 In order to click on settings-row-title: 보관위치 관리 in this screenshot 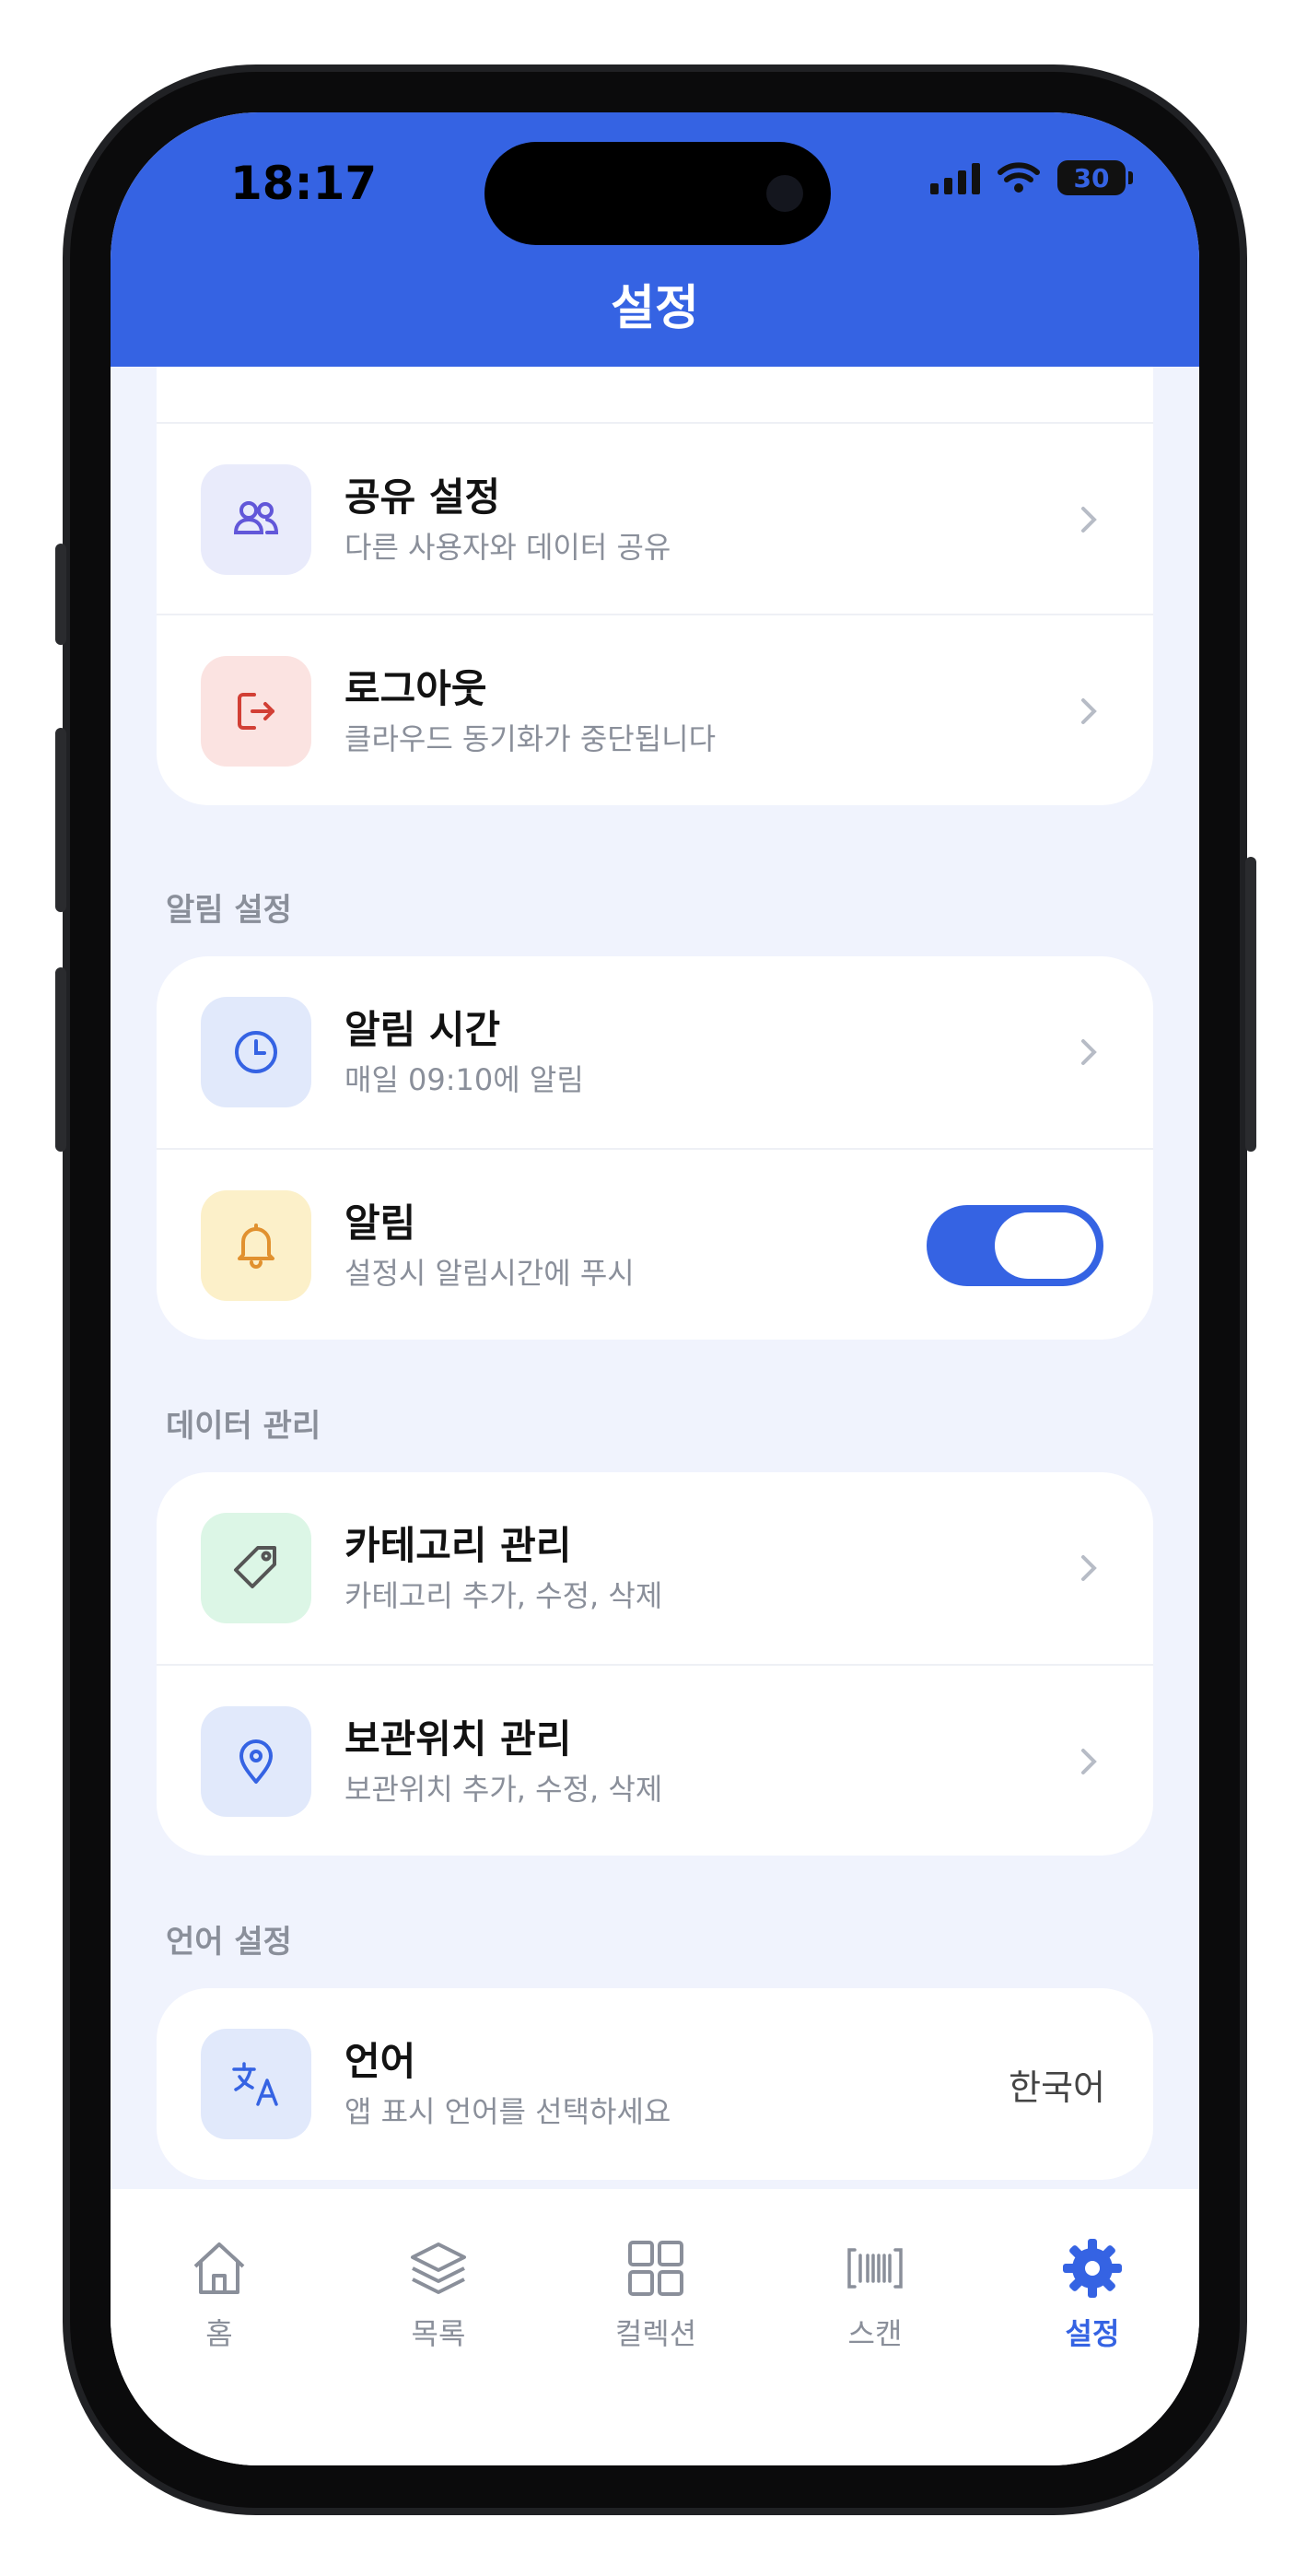, I will do `click(458, 1739)`.